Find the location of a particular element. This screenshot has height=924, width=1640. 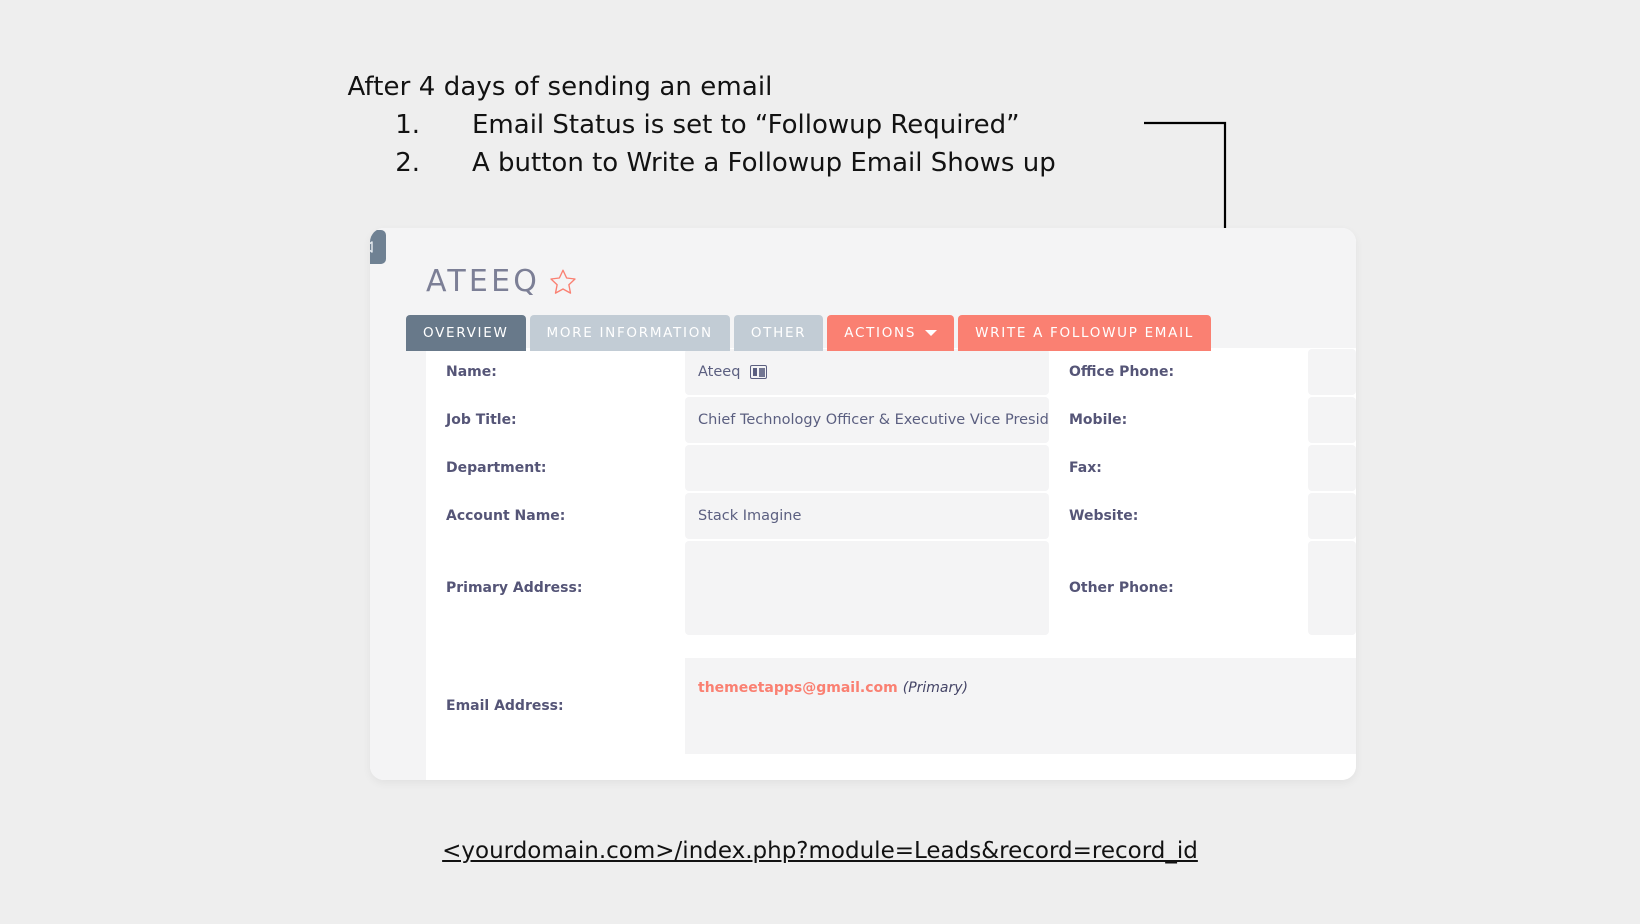

field-value-primary-address is located at coordinates (867, 588).